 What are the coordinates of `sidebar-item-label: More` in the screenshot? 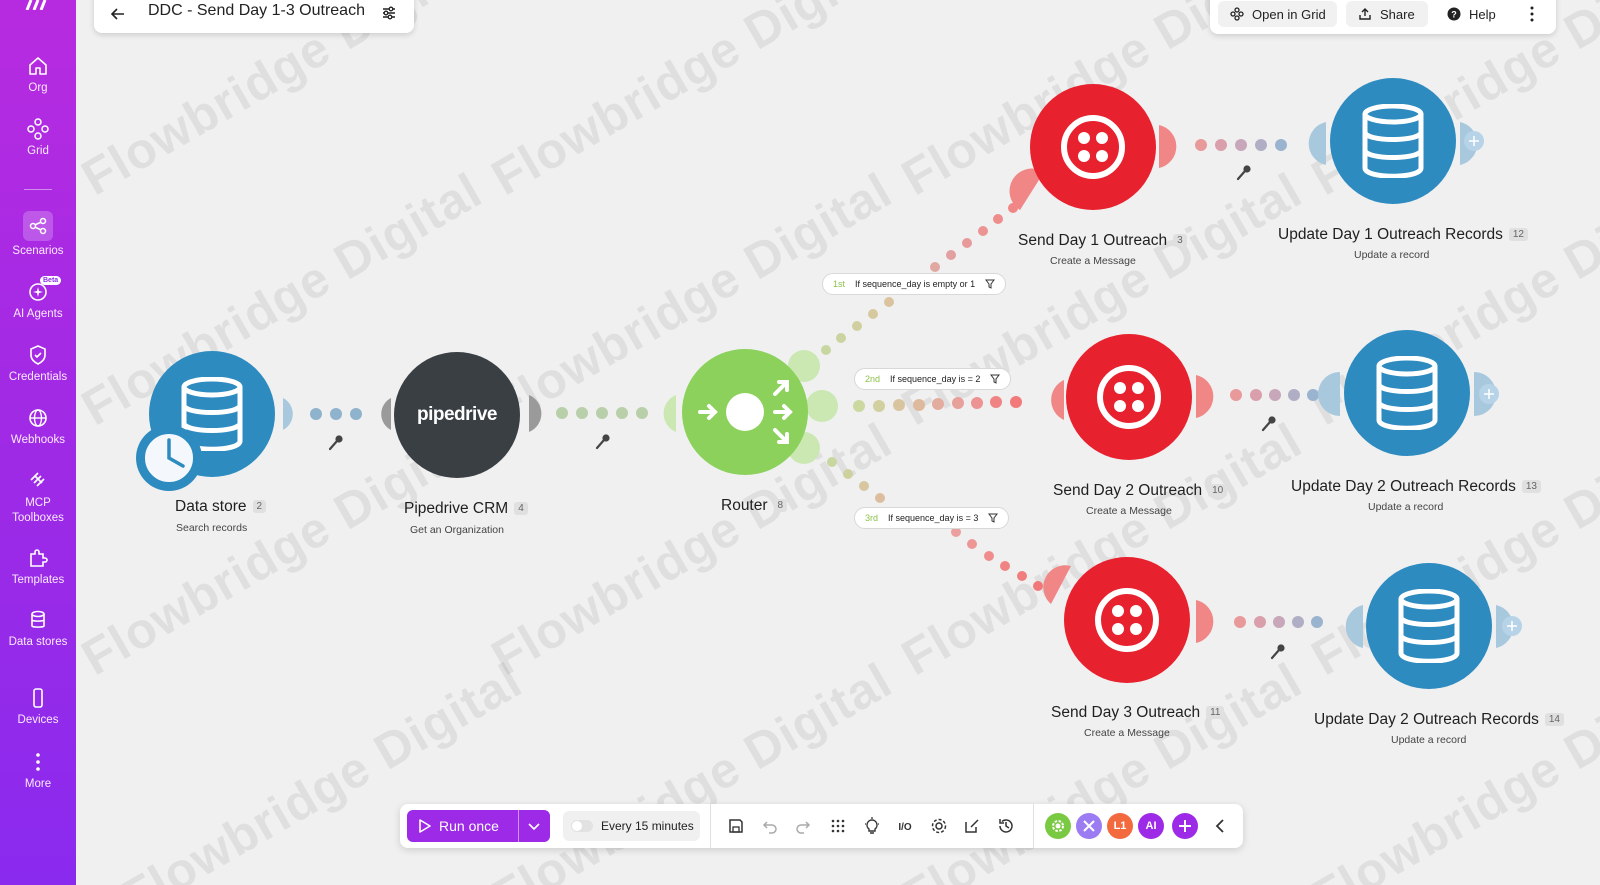 It's located at (38, 784).